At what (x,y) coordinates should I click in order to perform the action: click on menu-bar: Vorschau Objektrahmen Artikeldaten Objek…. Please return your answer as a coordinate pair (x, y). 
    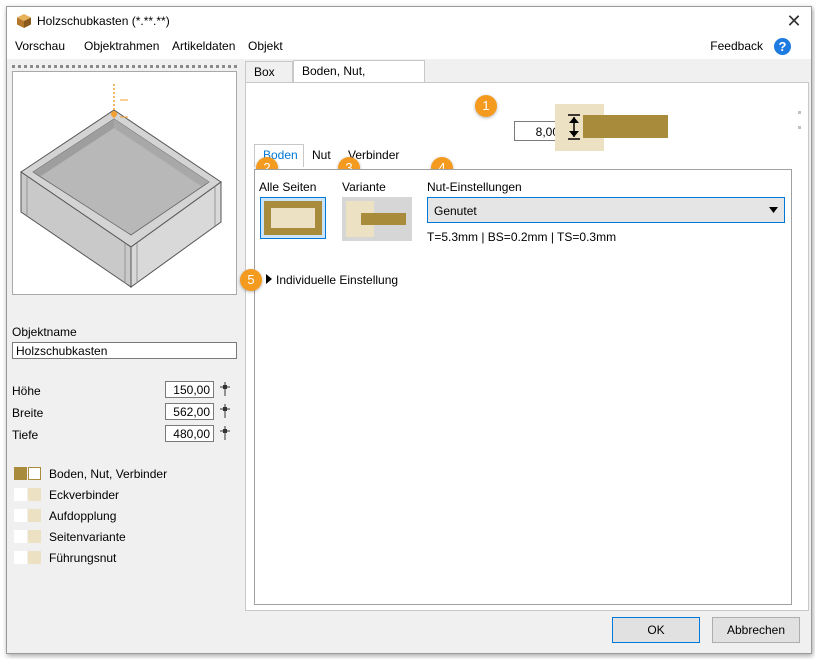
    Looking at the image, I should click on (409, 47).